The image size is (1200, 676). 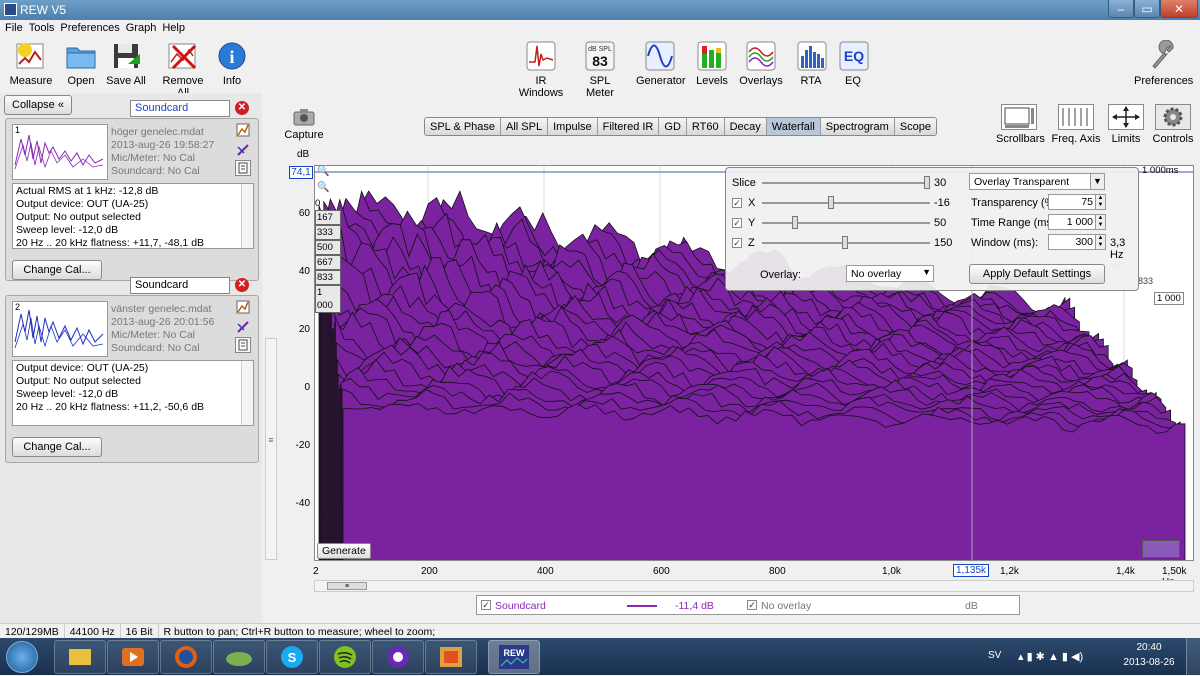 What do you see at coordinates (126, 63) in the screenshot?
I see `save-all-button: Save All` at bounding box center [126, 63].